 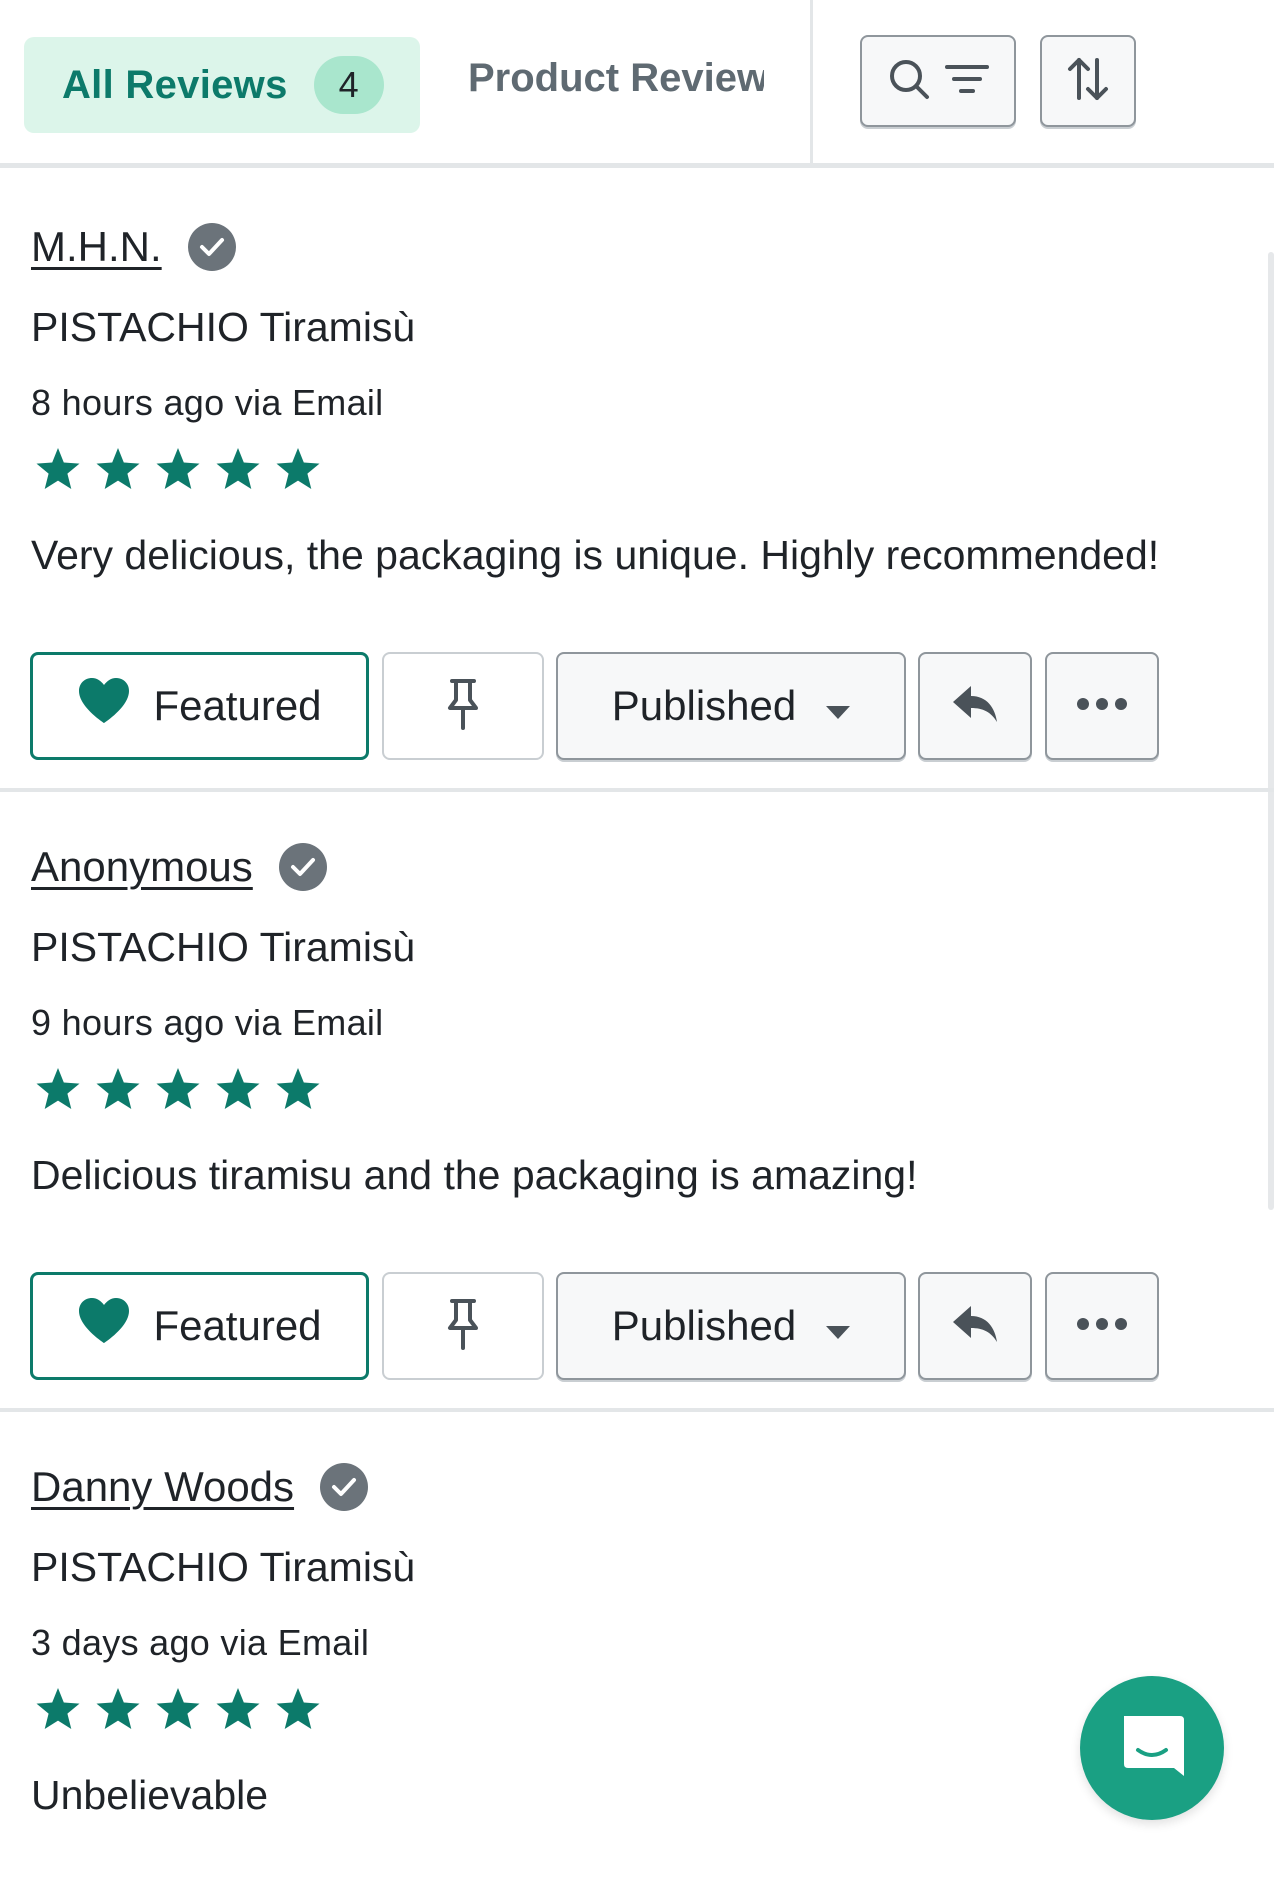 I want to click on review-meta: 8 hours ago via Email, so click(x=207, y=402).